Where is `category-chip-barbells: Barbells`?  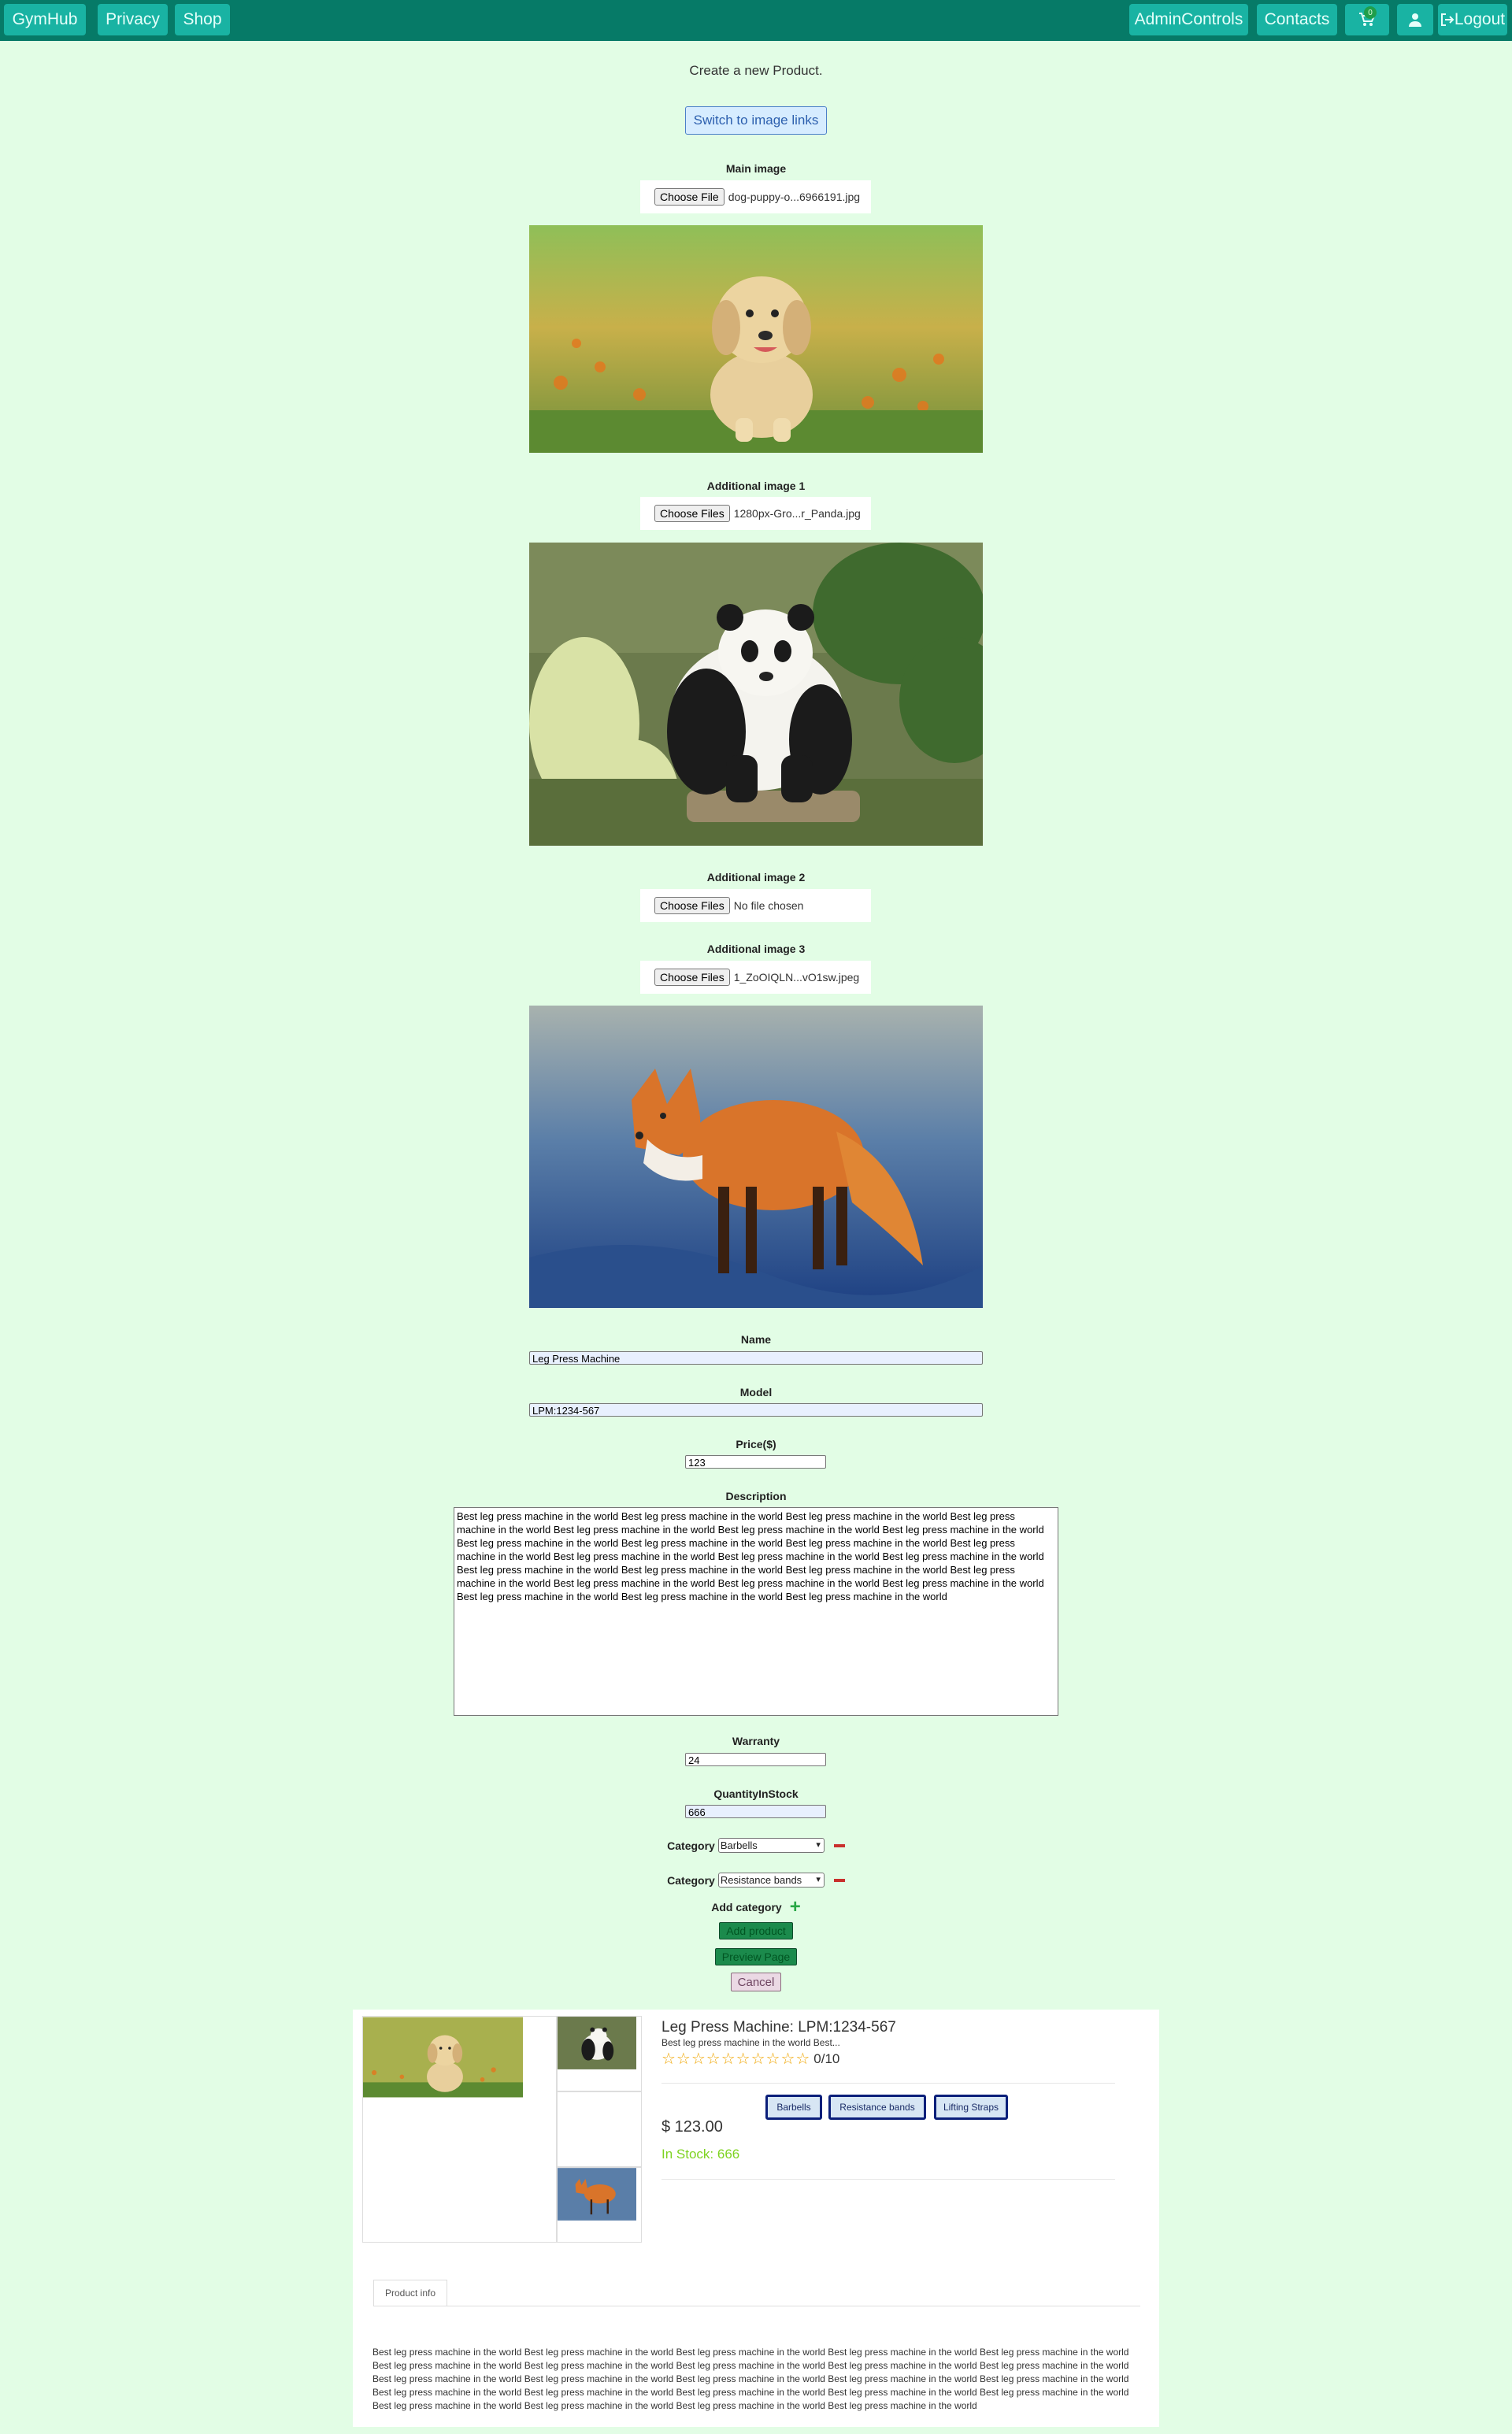
category-chip-barbells: Barbells is located at coordinates (793, 2107).